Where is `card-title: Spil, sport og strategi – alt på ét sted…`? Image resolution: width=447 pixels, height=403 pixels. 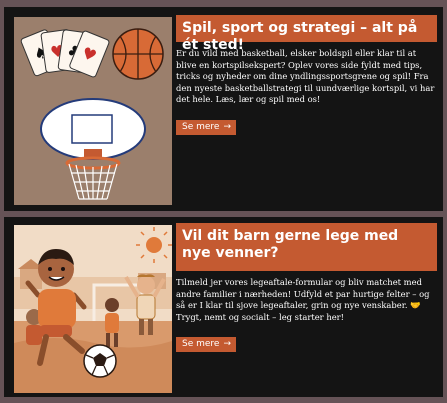 card-title: Spil, sport og strategi – alt på ét sted… is located at coordinates (306, 34).